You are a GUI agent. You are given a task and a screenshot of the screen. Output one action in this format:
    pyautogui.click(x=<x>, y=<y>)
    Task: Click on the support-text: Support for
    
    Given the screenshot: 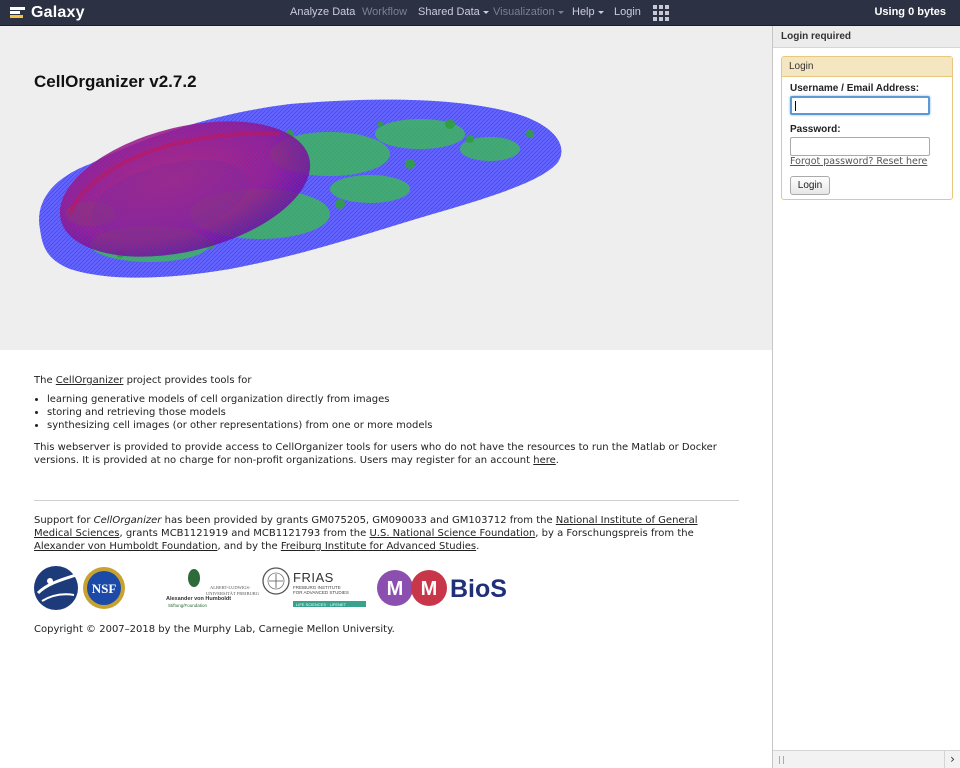 What is the action you would take?
    pyautogui.click(x=64, y=520)
    